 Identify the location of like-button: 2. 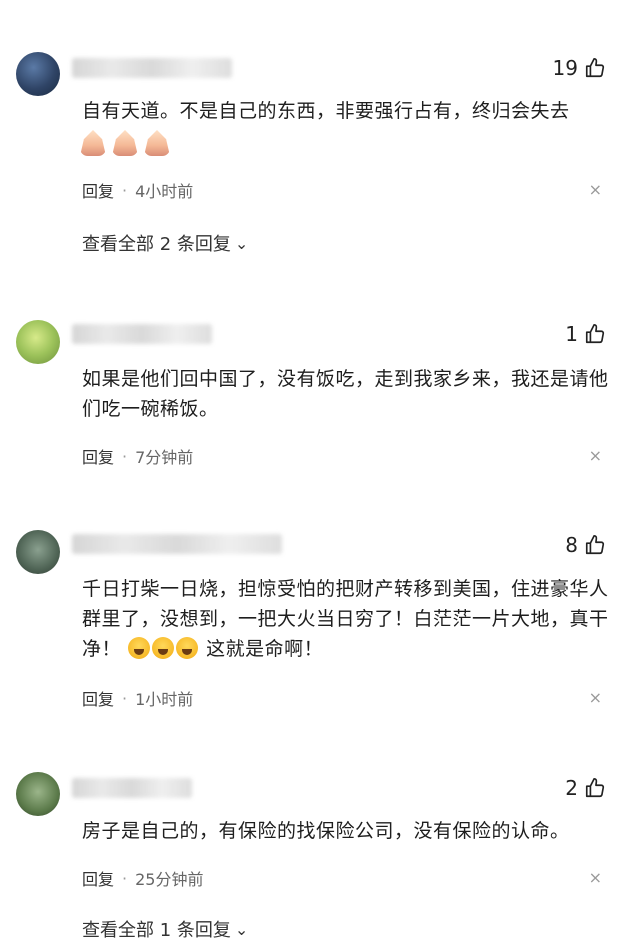
(585, 788).